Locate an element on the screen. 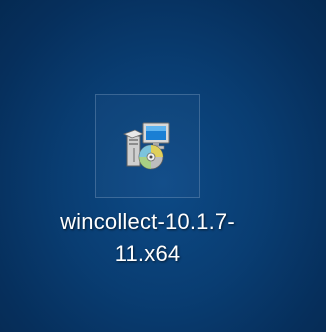  file-name-line-1: wincollect-10.1.7- is located at coordinates (147, 221).